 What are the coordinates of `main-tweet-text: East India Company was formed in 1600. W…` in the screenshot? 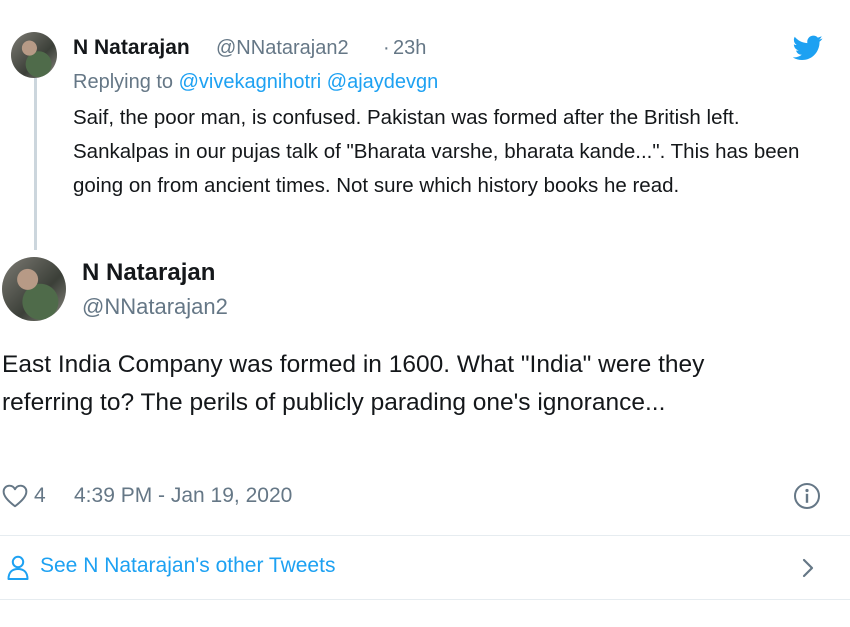 It's located at (353, 383).